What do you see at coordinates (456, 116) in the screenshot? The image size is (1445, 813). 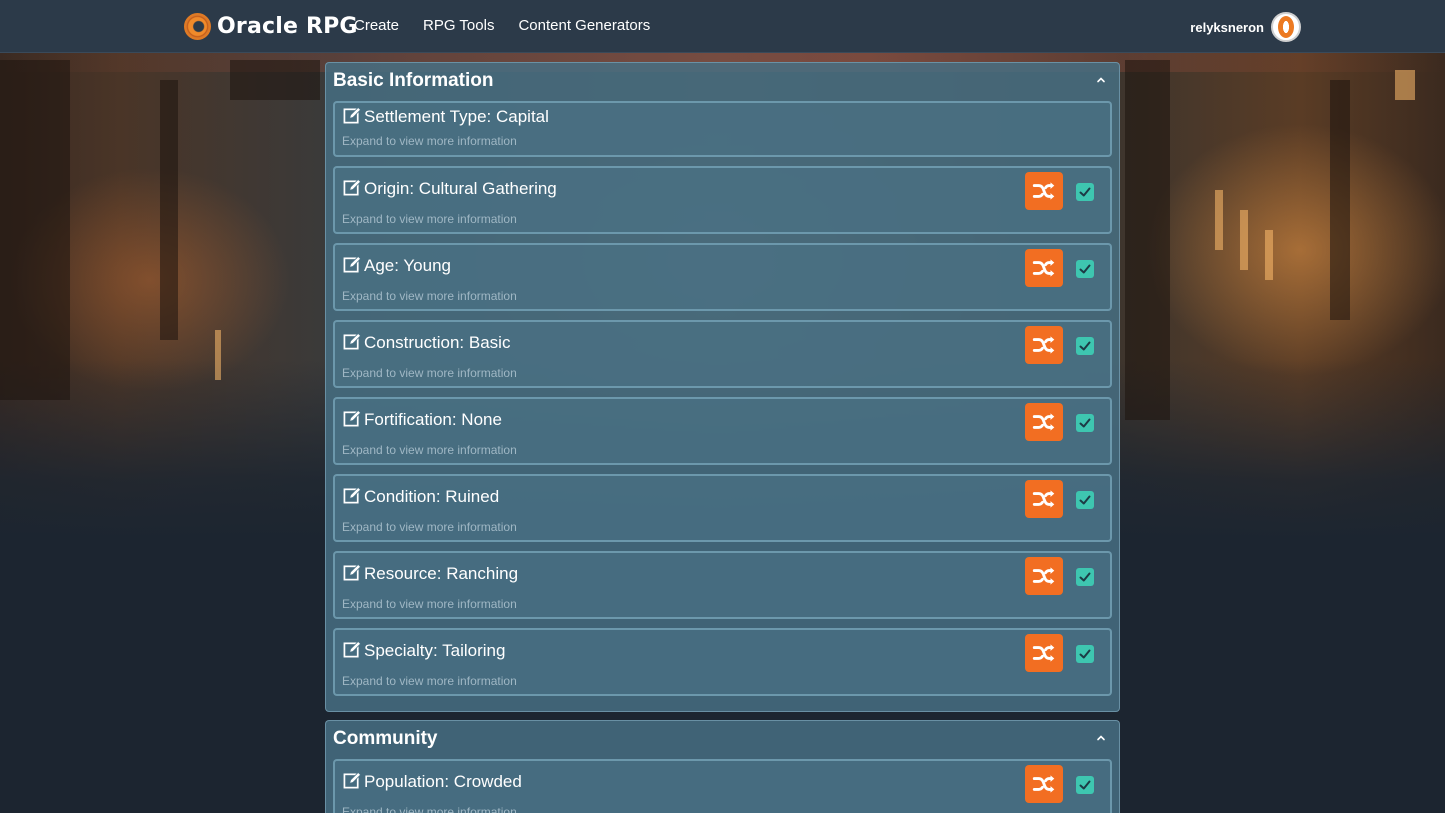 I see `item-label: Settlement Type: Capital` at bounding box center [456, 116].